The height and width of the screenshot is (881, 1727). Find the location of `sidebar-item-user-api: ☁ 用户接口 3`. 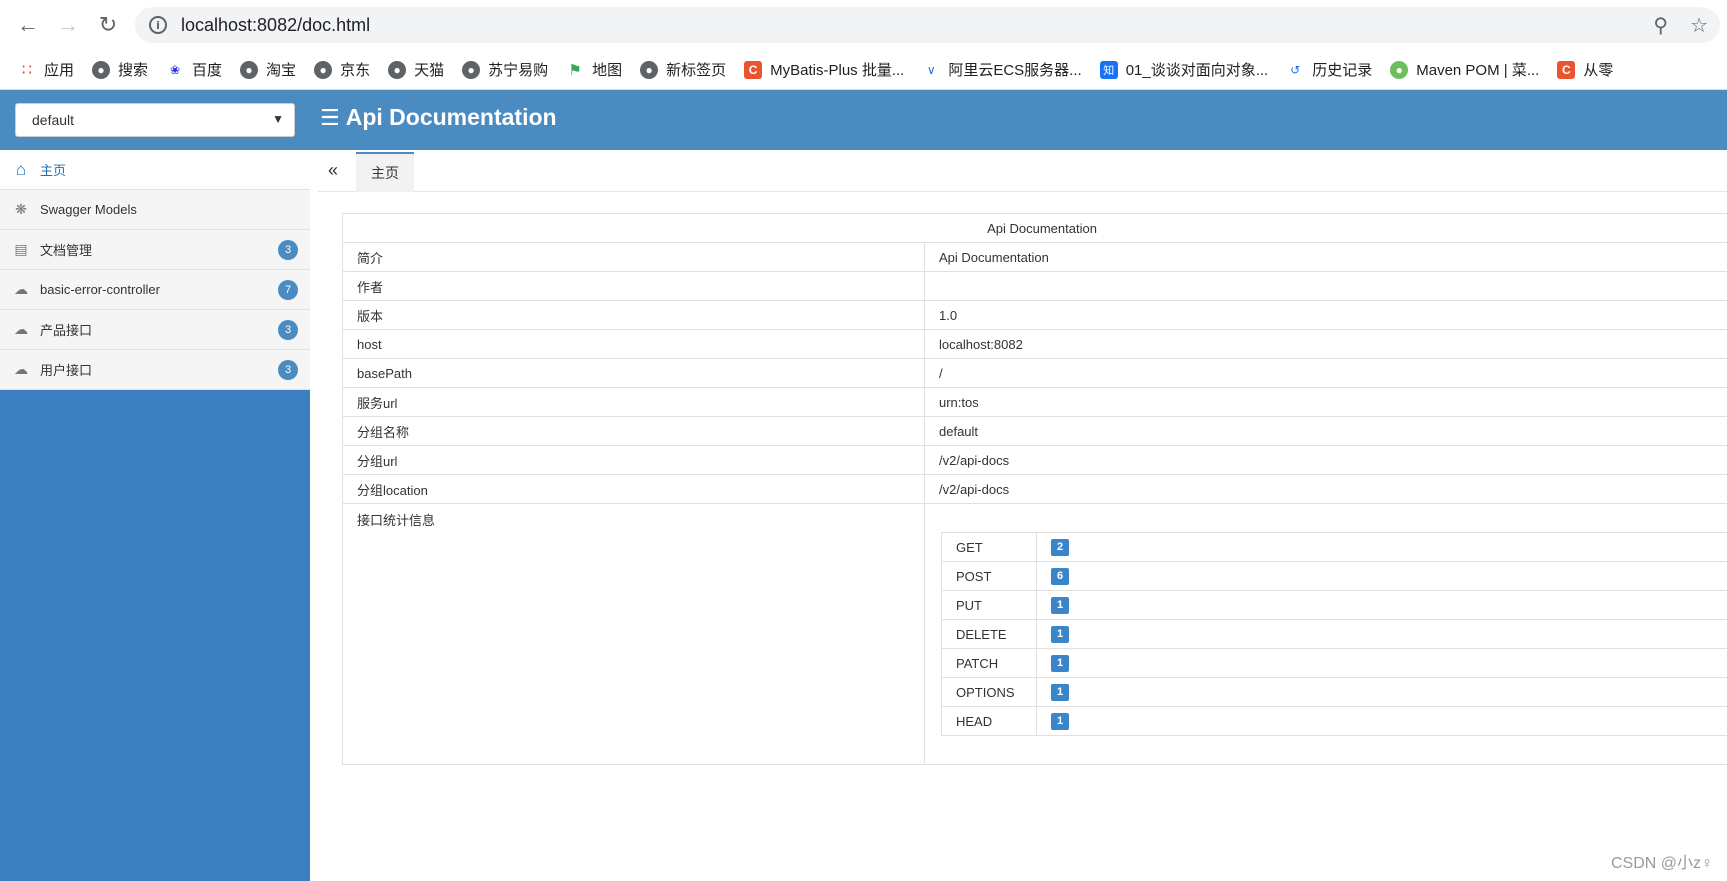

sidebar-item-user-api: ☁ 用户接口 3 is located at coordinates (155, 370).